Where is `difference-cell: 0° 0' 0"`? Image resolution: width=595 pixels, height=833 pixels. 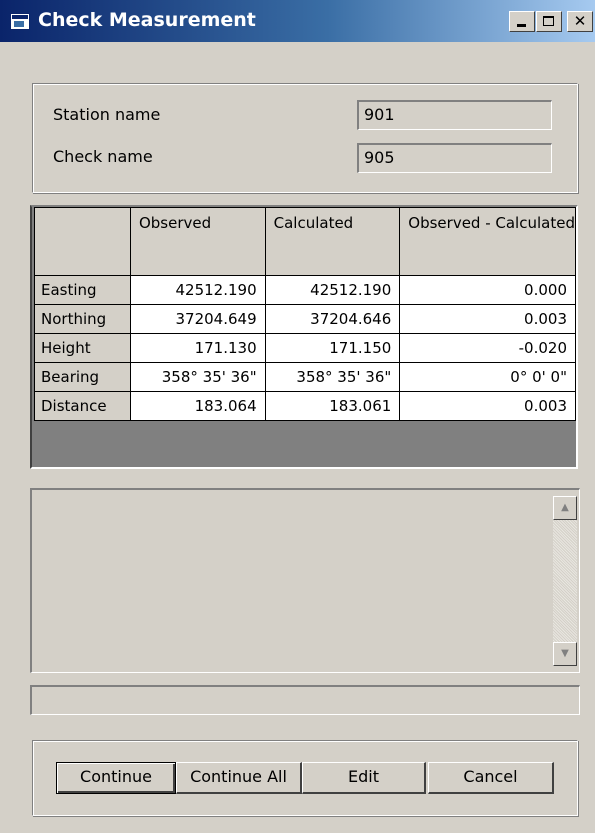
difference-cell: 0° 0' 0" is located at coordinates (487, 377).